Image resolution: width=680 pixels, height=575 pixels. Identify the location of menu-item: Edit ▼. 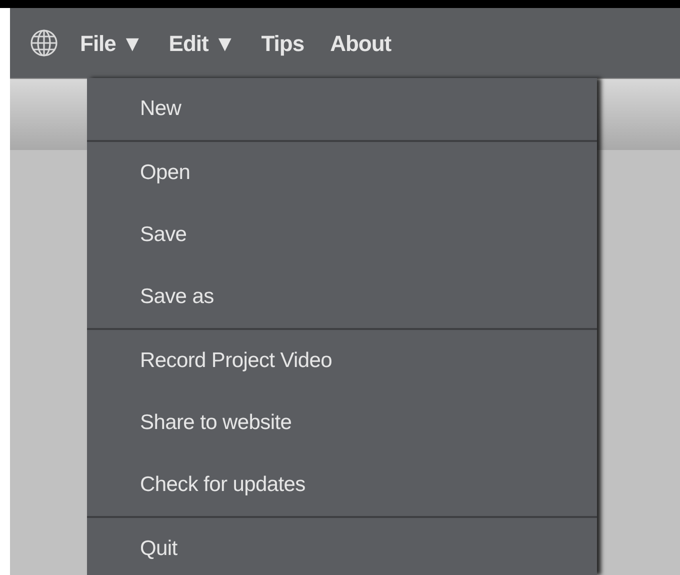
(202, 43).